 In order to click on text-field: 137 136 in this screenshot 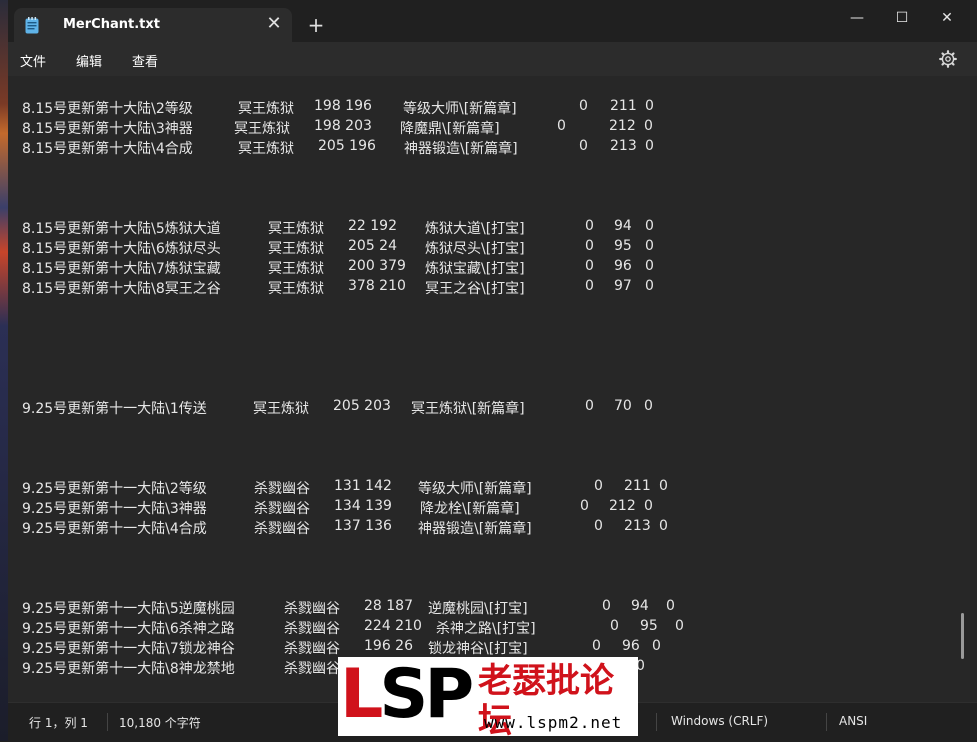, I will do `click(363, 526)`.